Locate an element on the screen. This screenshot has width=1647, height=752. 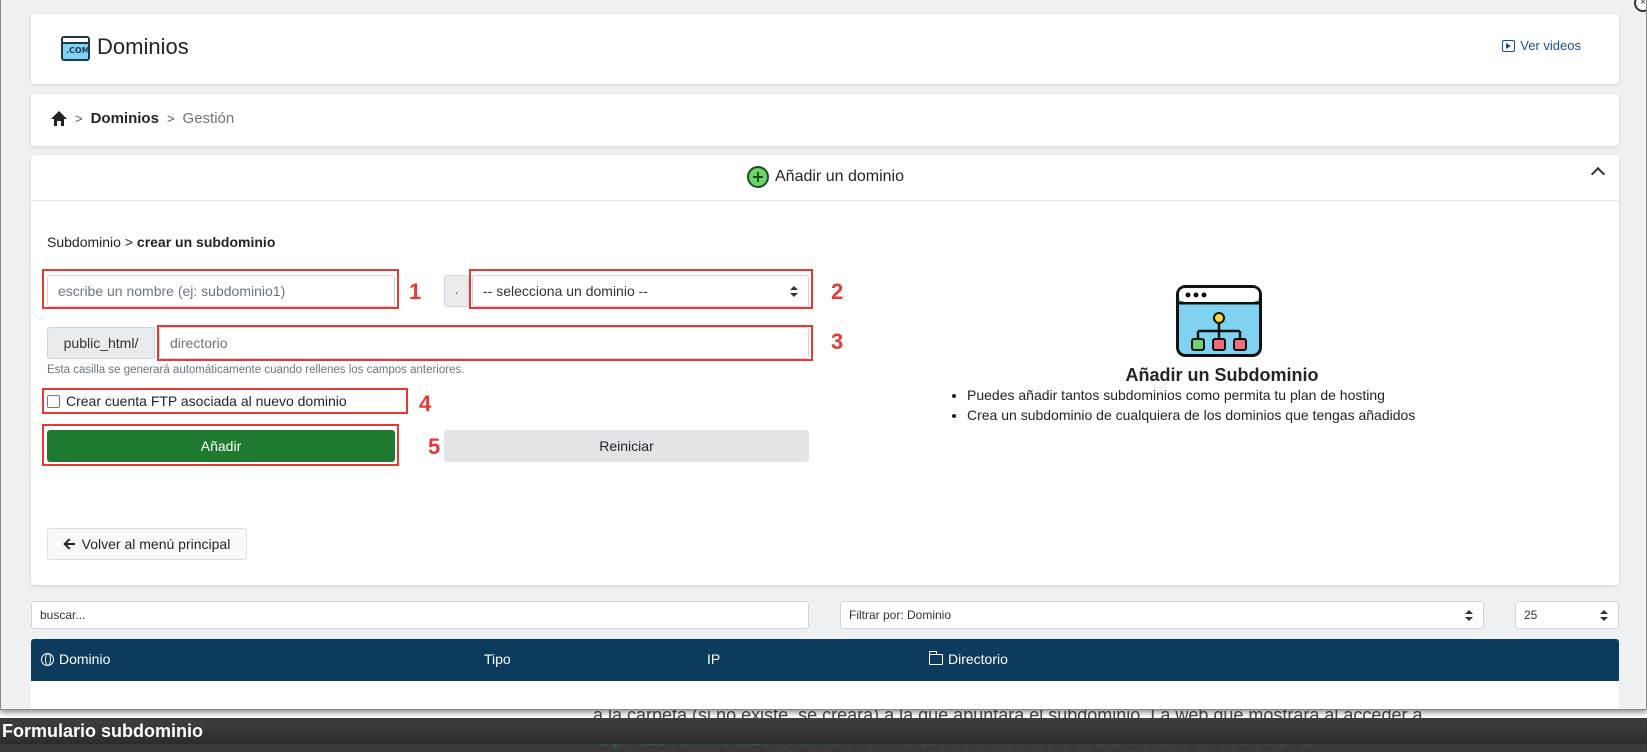
close-icon: × is located at coordinates (1640, 6).